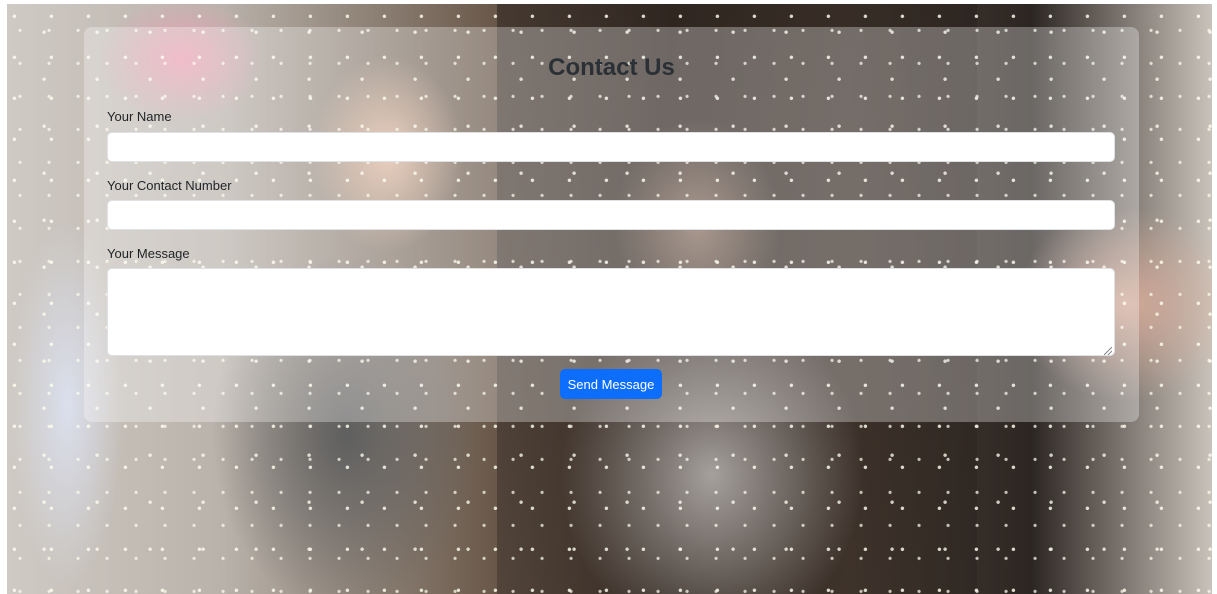 This screenshot has width=1217, height=594. What do you see at coordinates (148, 253) in the screenshot?
I see `message-label: Your Message` at bounding box center [148, 253].